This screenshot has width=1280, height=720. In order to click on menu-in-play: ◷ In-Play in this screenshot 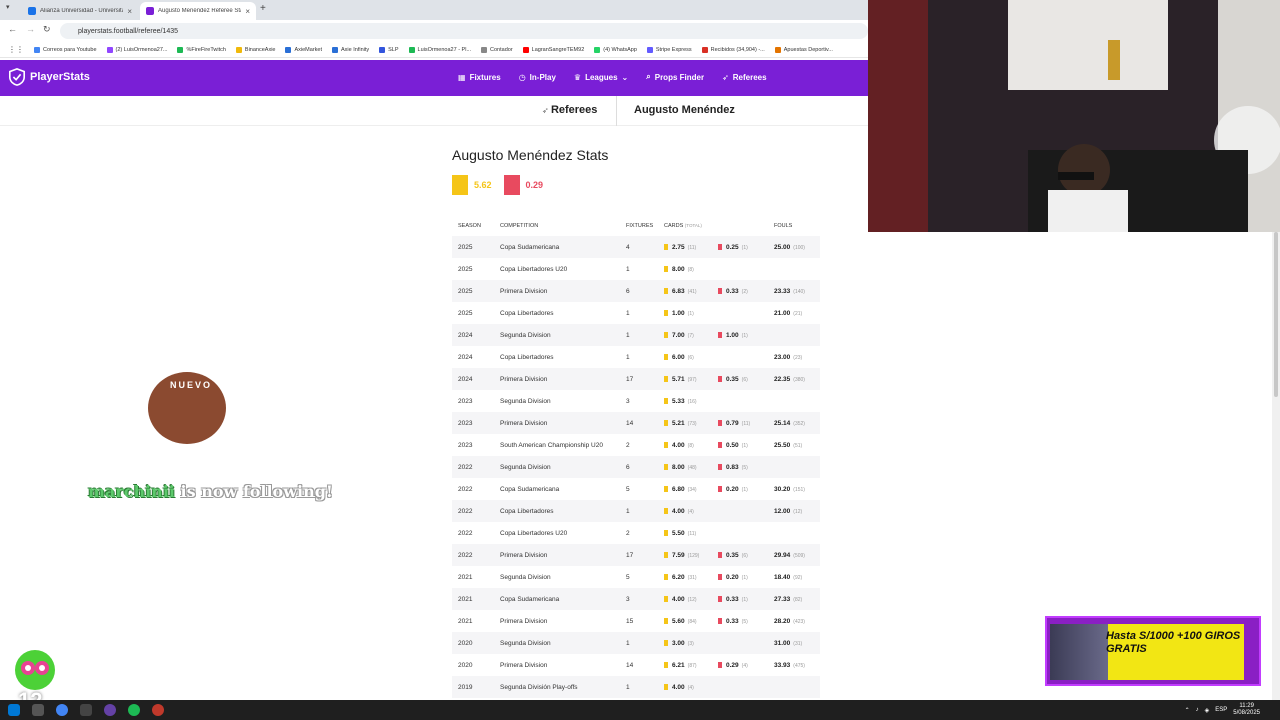, I will do `click(537, 77)`.